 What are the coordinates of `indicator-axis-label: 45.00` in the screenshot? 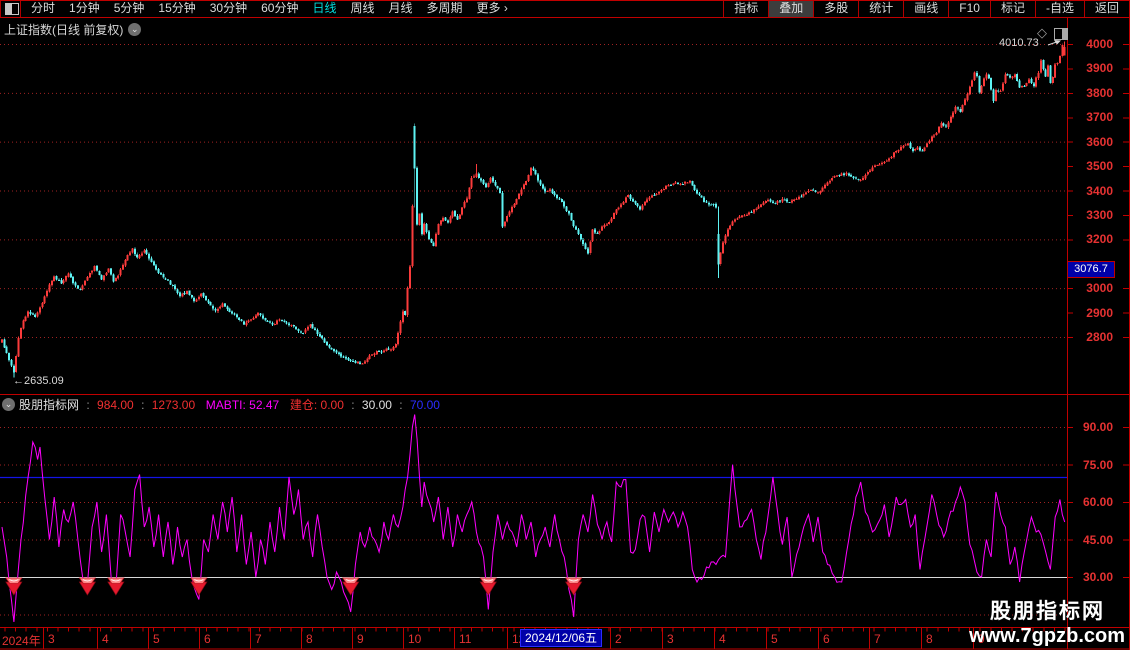 It's located at (1097, 539).